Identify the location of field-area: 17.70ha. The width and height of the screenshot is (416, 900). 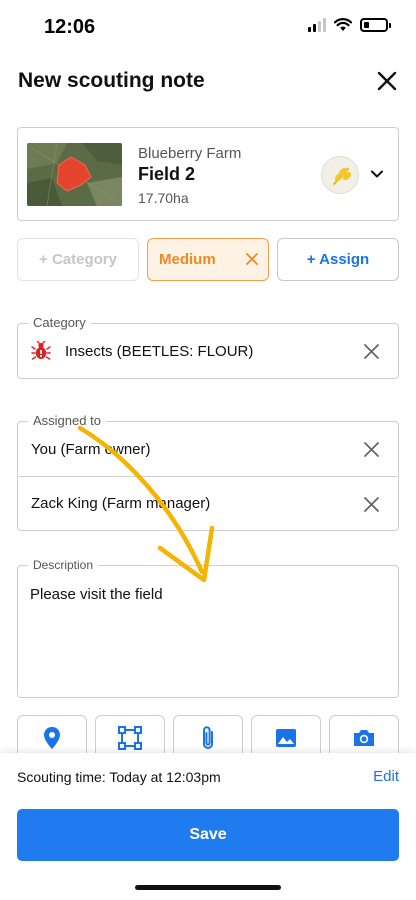
(163, 198).